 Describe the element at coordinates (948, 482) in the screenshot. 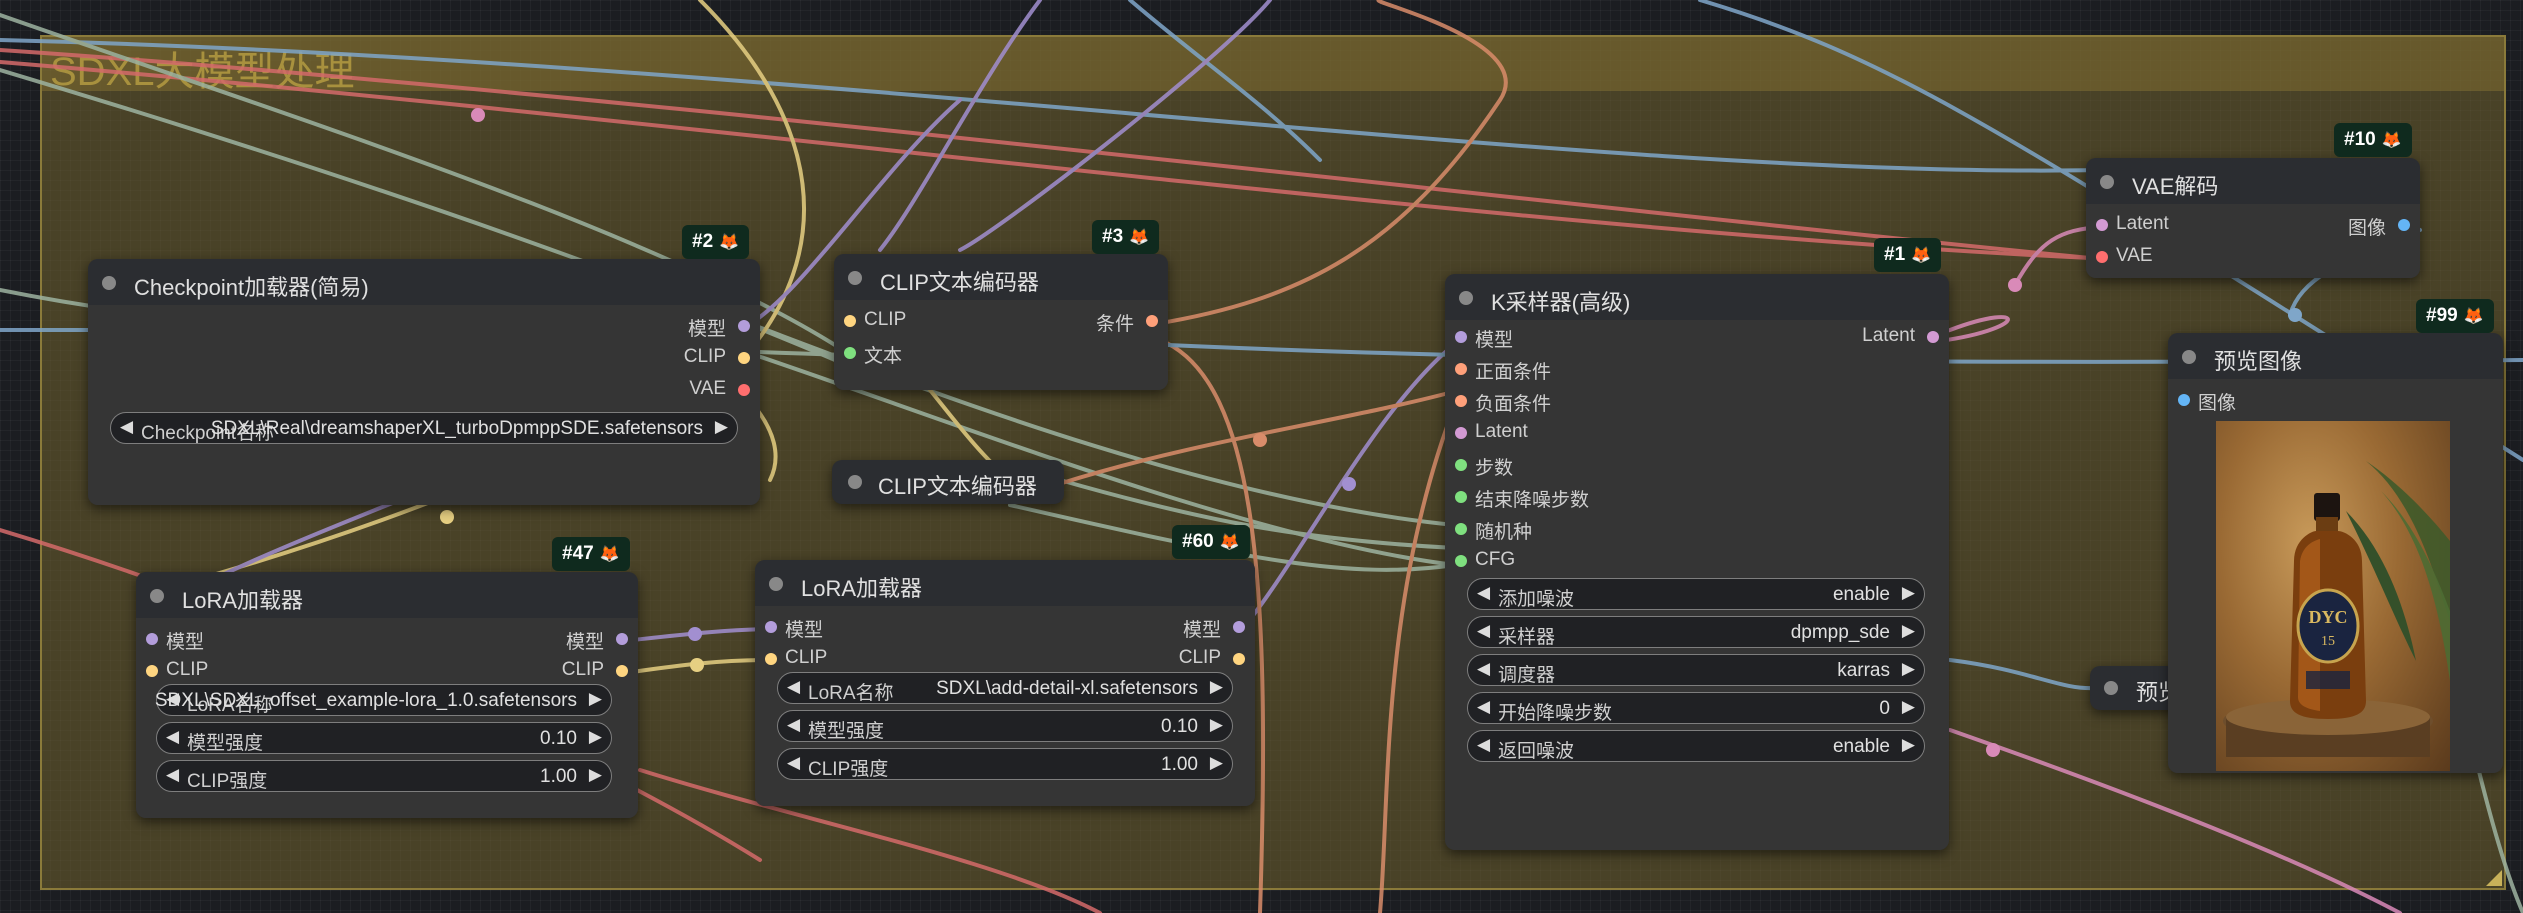

I see `node-clip-text-encoder-collapsed: CLIP文本编码器` at that location.